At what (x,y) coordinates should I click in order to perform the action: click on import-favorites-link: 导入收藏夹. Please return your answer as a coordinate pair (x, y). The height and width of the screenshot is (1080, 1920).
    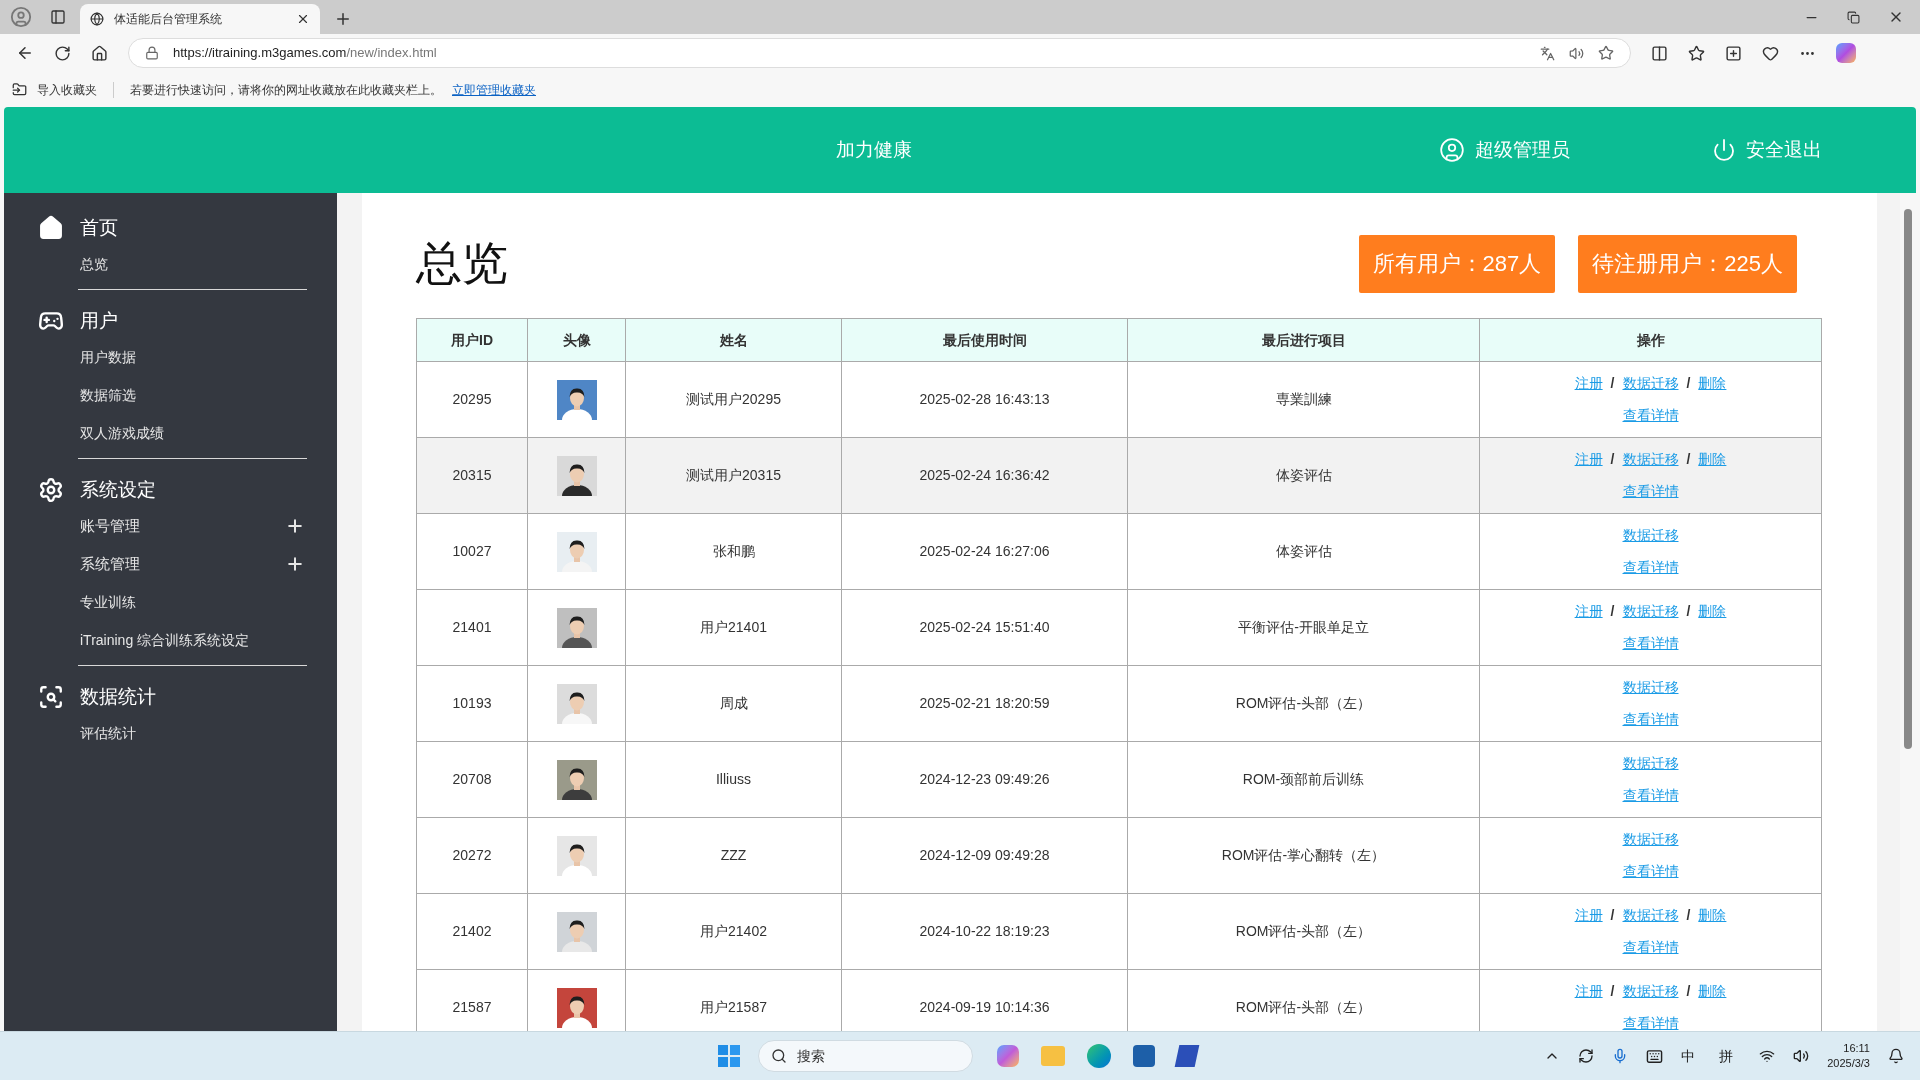
    Looking at the image, I should click on (67, 89).